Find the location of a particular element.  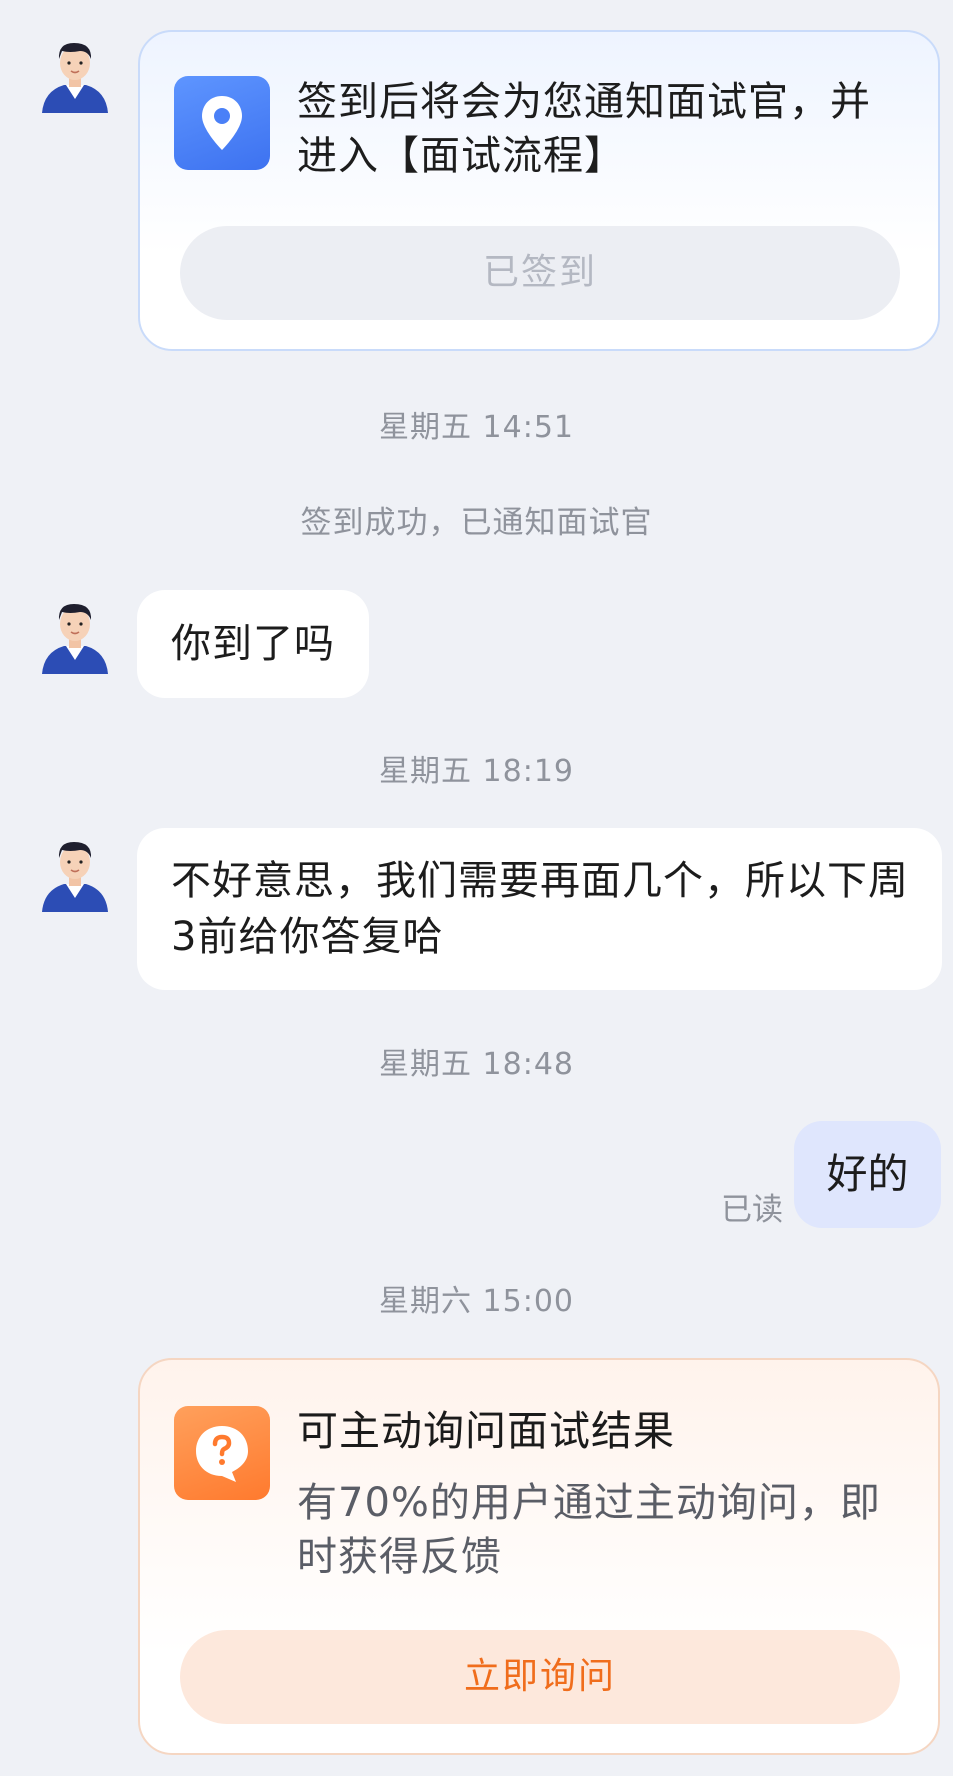

system-message: 签到成功，已通知面试官 is located at coordinates (476, 523).